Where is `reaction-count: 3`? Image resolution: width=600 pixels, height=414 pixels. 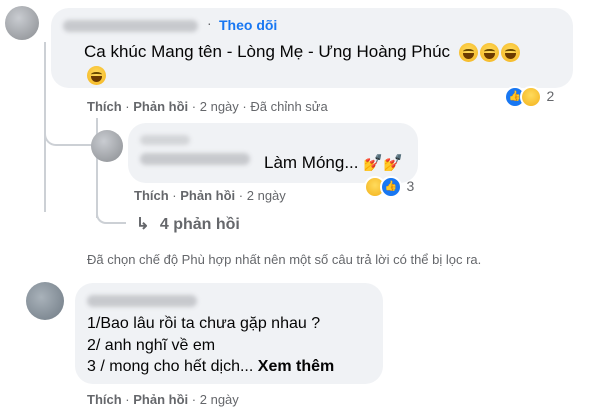
reaction-count: 3 is located at coordinates (410, 186).